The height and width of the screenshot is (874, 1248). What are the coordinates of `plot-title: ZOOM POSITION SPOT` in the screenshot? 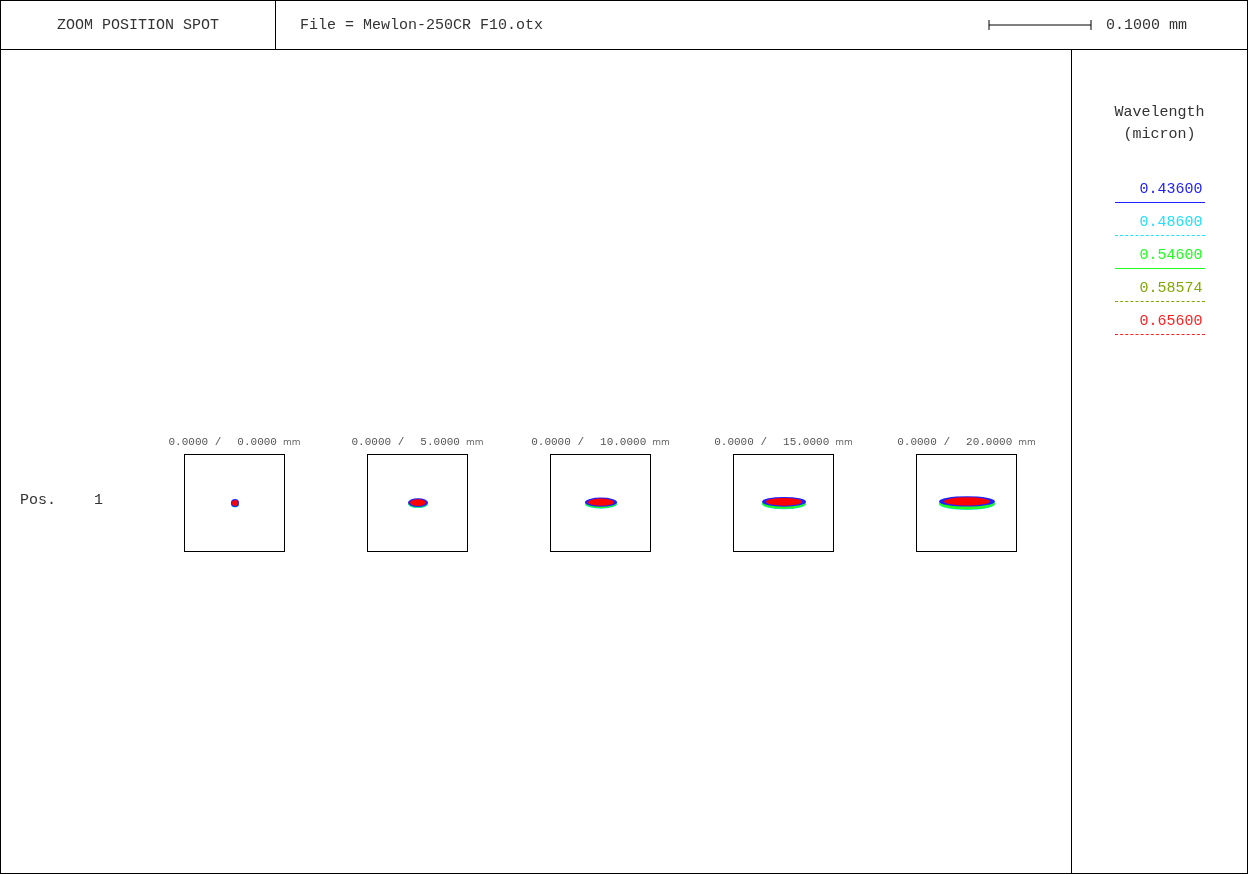 It's located at (138, 25).